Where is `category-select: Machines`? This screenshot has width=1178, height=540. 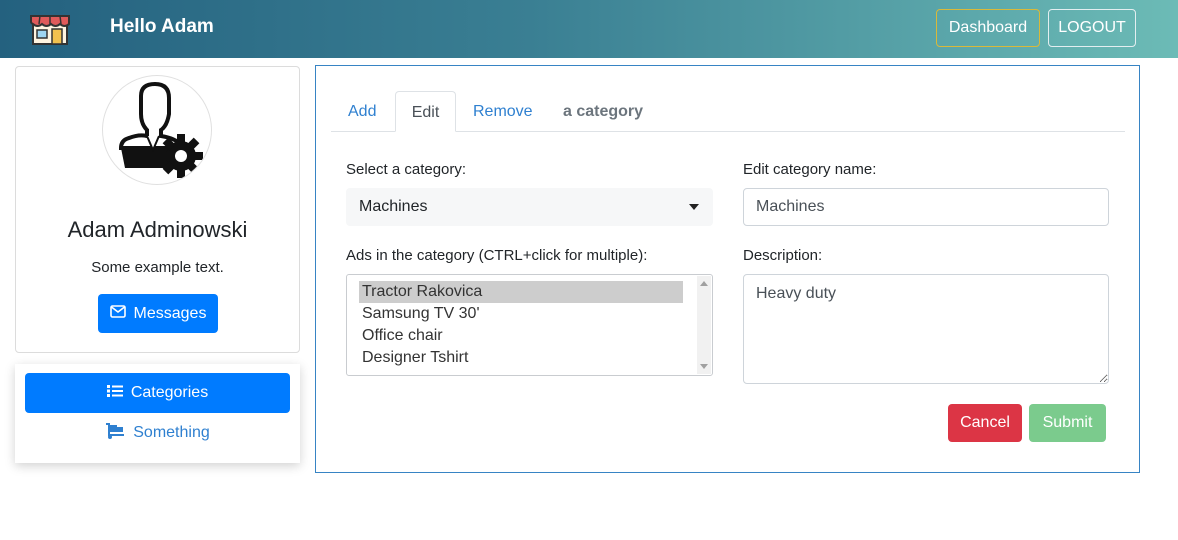
category-select: Machines is located at coordinates (529, 207).